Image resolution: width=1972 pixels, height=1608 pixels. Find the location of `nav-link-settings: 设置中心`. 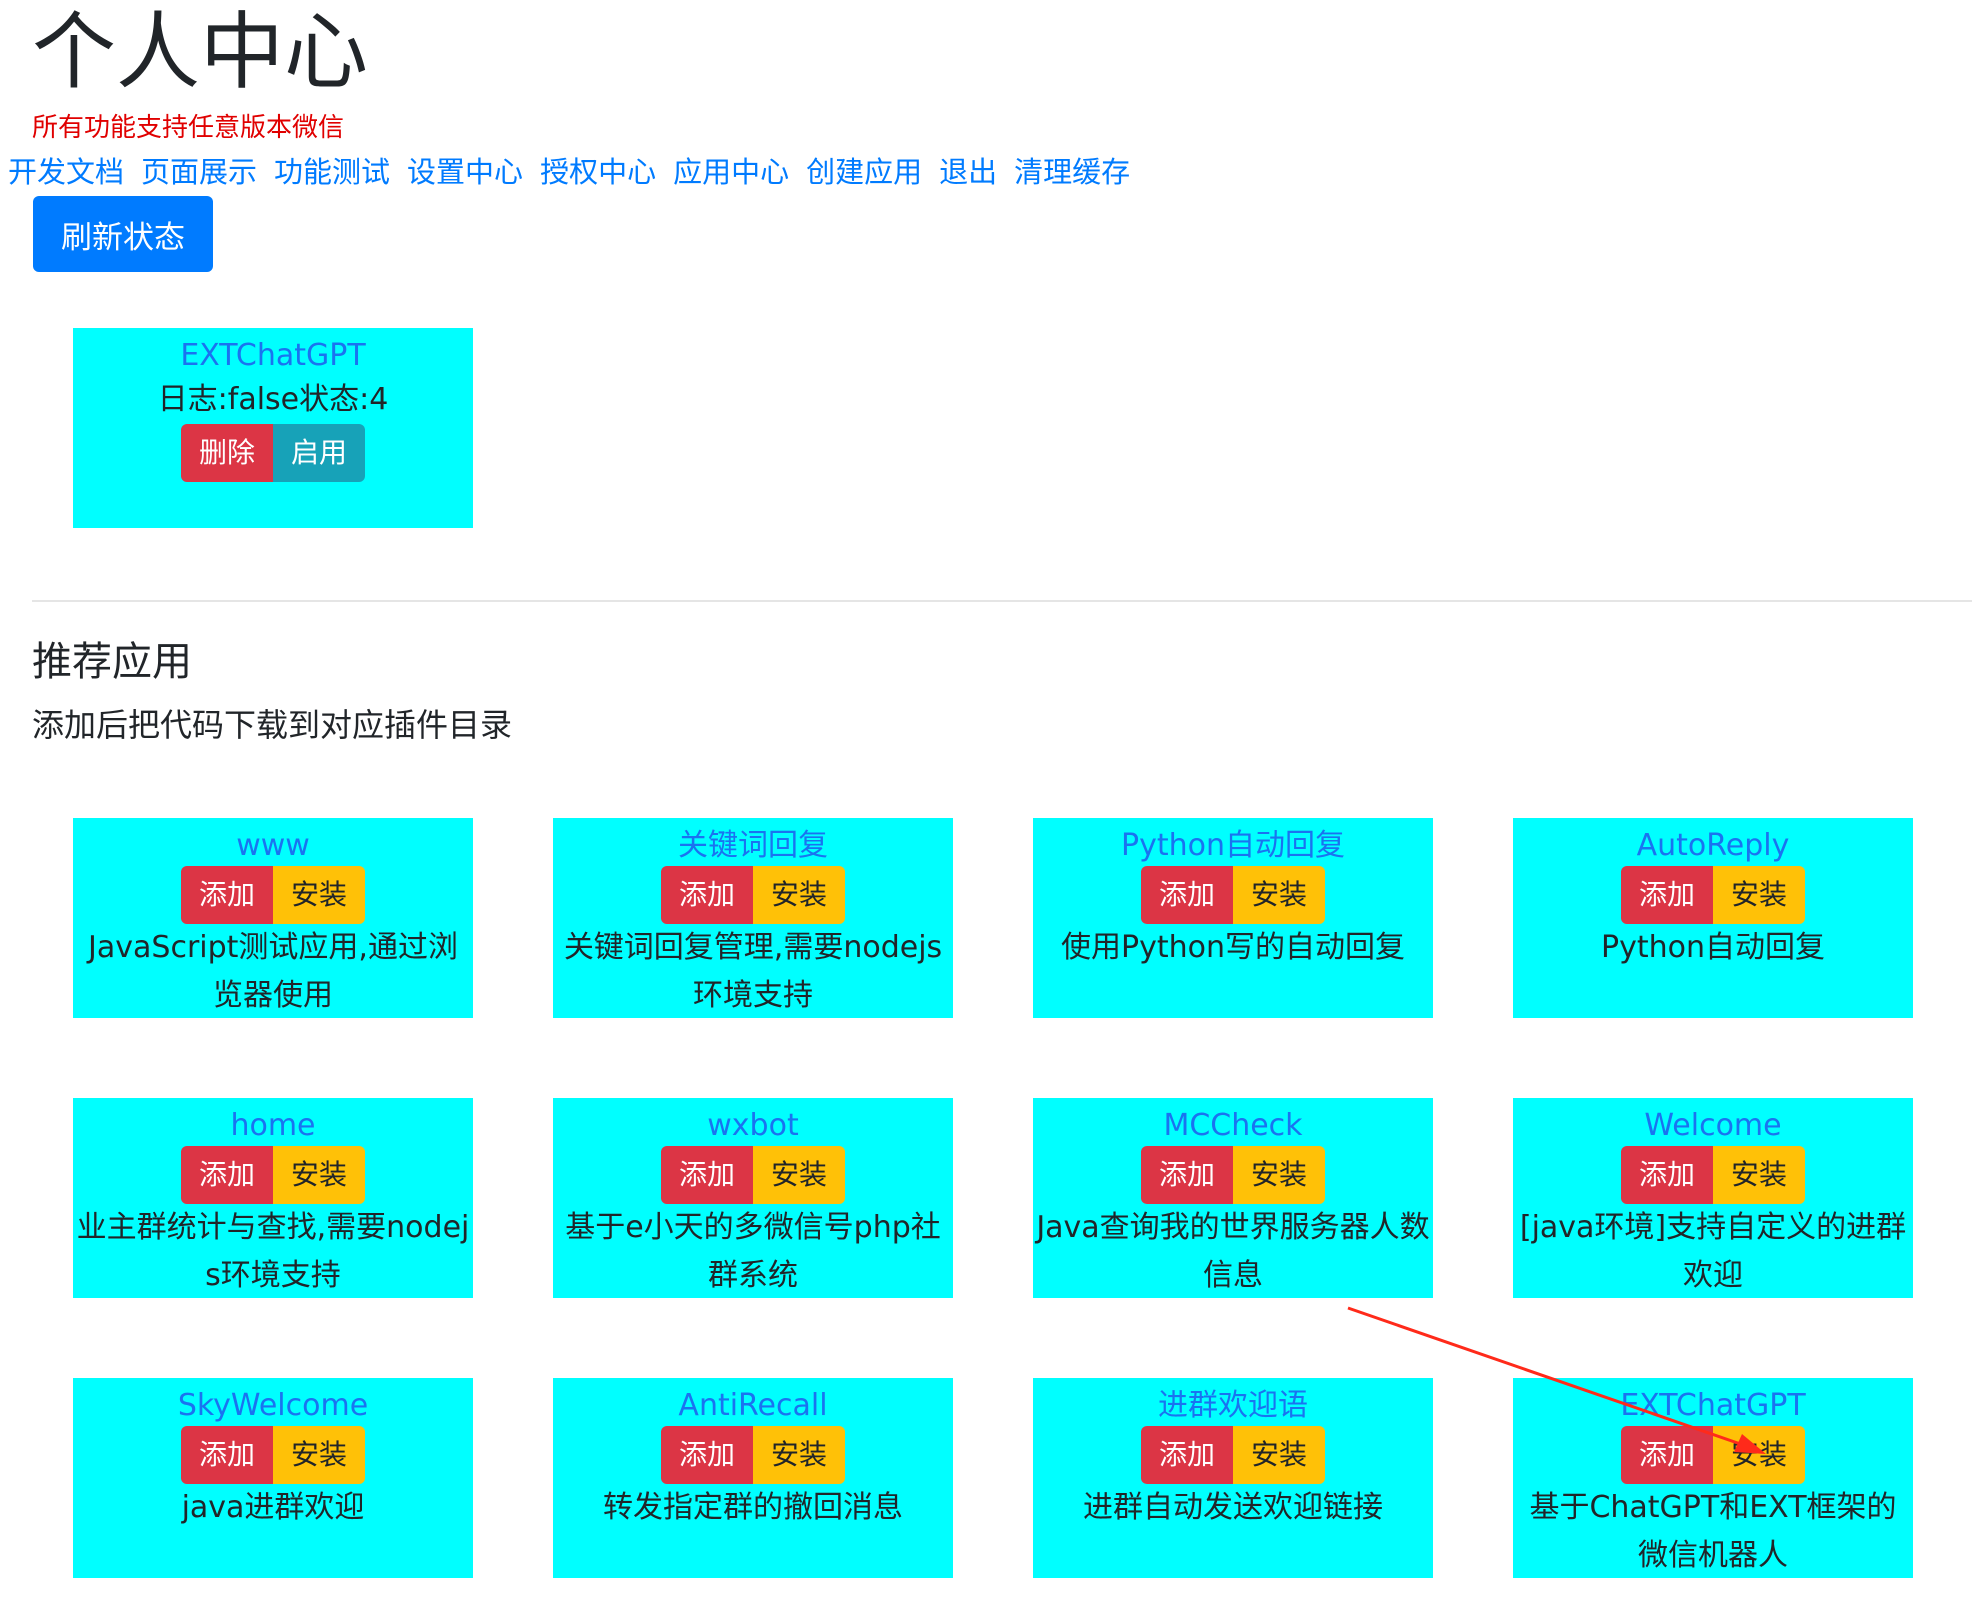

nav-link-settings: 设置中心 is located at coordinates (465, 172).